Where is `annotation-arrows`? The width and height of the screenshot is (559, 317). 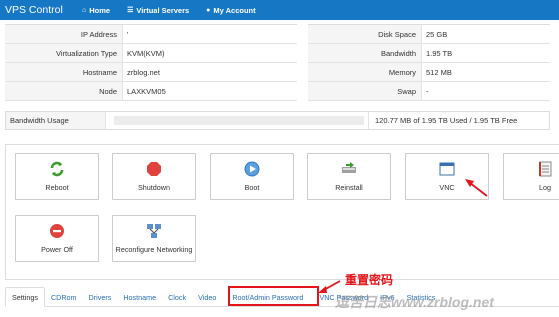
annotation-arrows is located at coordinates (403, 236).